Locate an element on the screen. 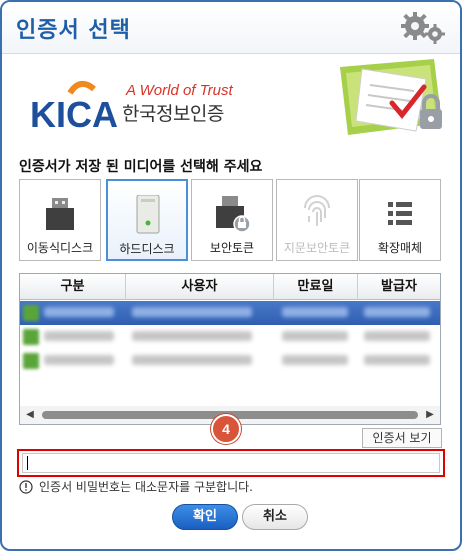 The image size is (462, 551). scroll-left-arrow-icon: ◀ is located at coordinates (30, 415).